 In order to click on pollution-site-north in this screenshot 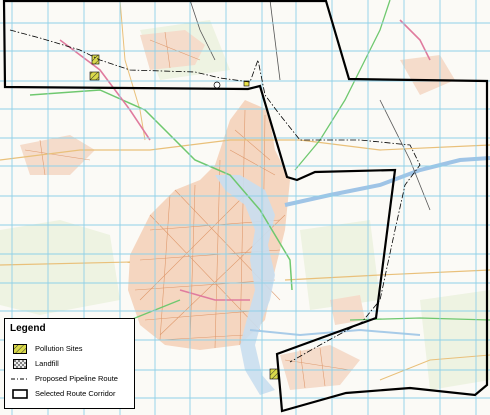, I will do `click(95, 59)`.